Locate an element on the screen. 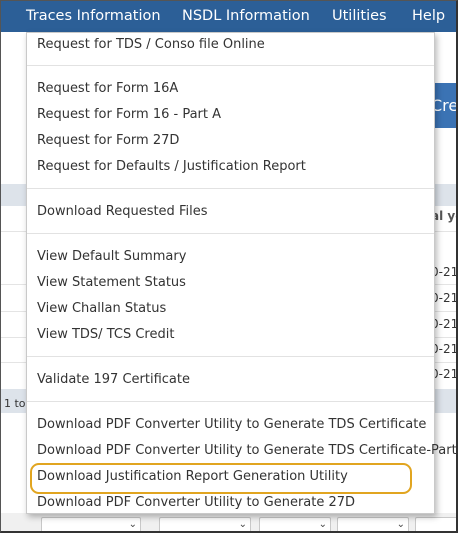  menu-item-view-default-summary: View Default Summary is located at coordinates (111, 257).